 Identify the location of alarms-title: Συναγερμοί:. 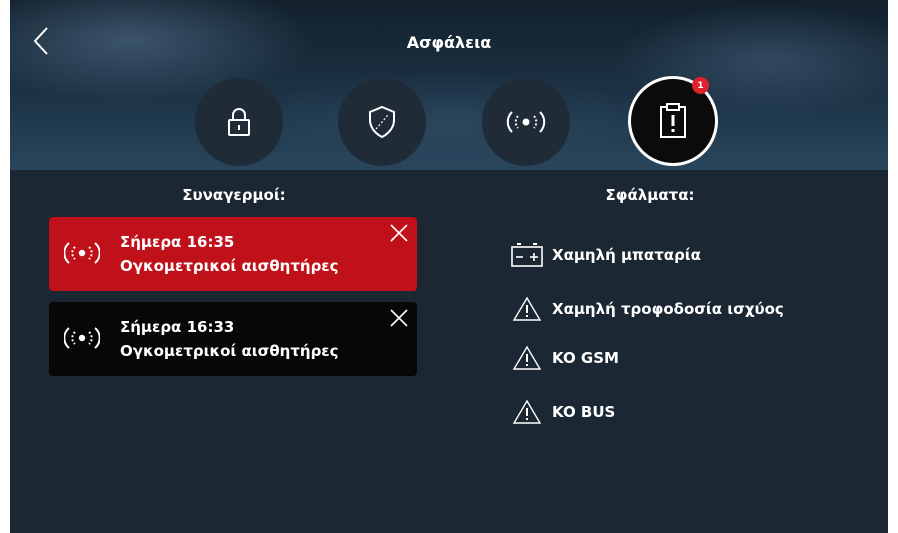
(234, 195).